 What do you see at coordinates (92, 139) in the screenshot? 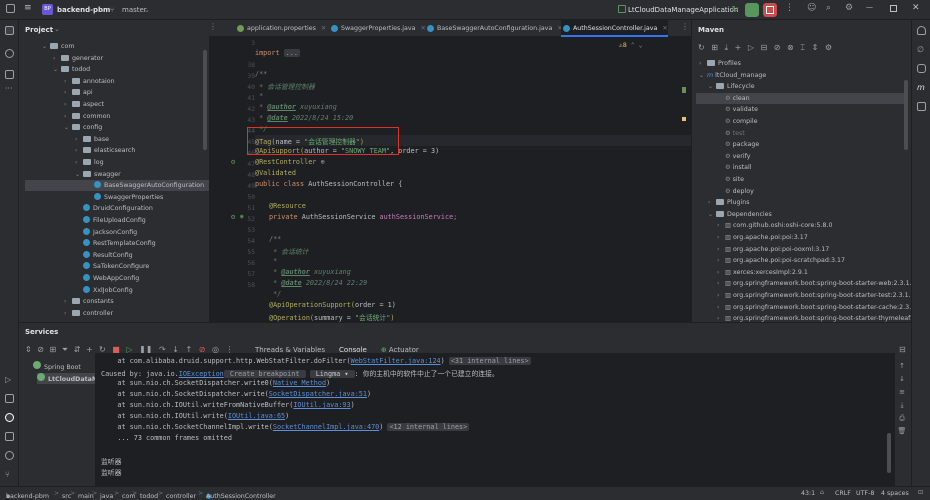
I see `tree-item: › base` at bounding box center [92, 139].